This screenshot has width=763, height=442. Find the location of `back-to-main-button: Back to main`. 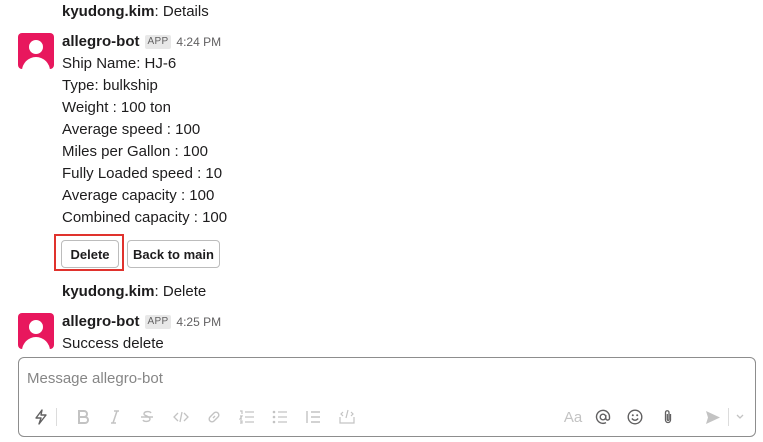

back-to-main-button: Back to main is located at coordinates (173, 254).